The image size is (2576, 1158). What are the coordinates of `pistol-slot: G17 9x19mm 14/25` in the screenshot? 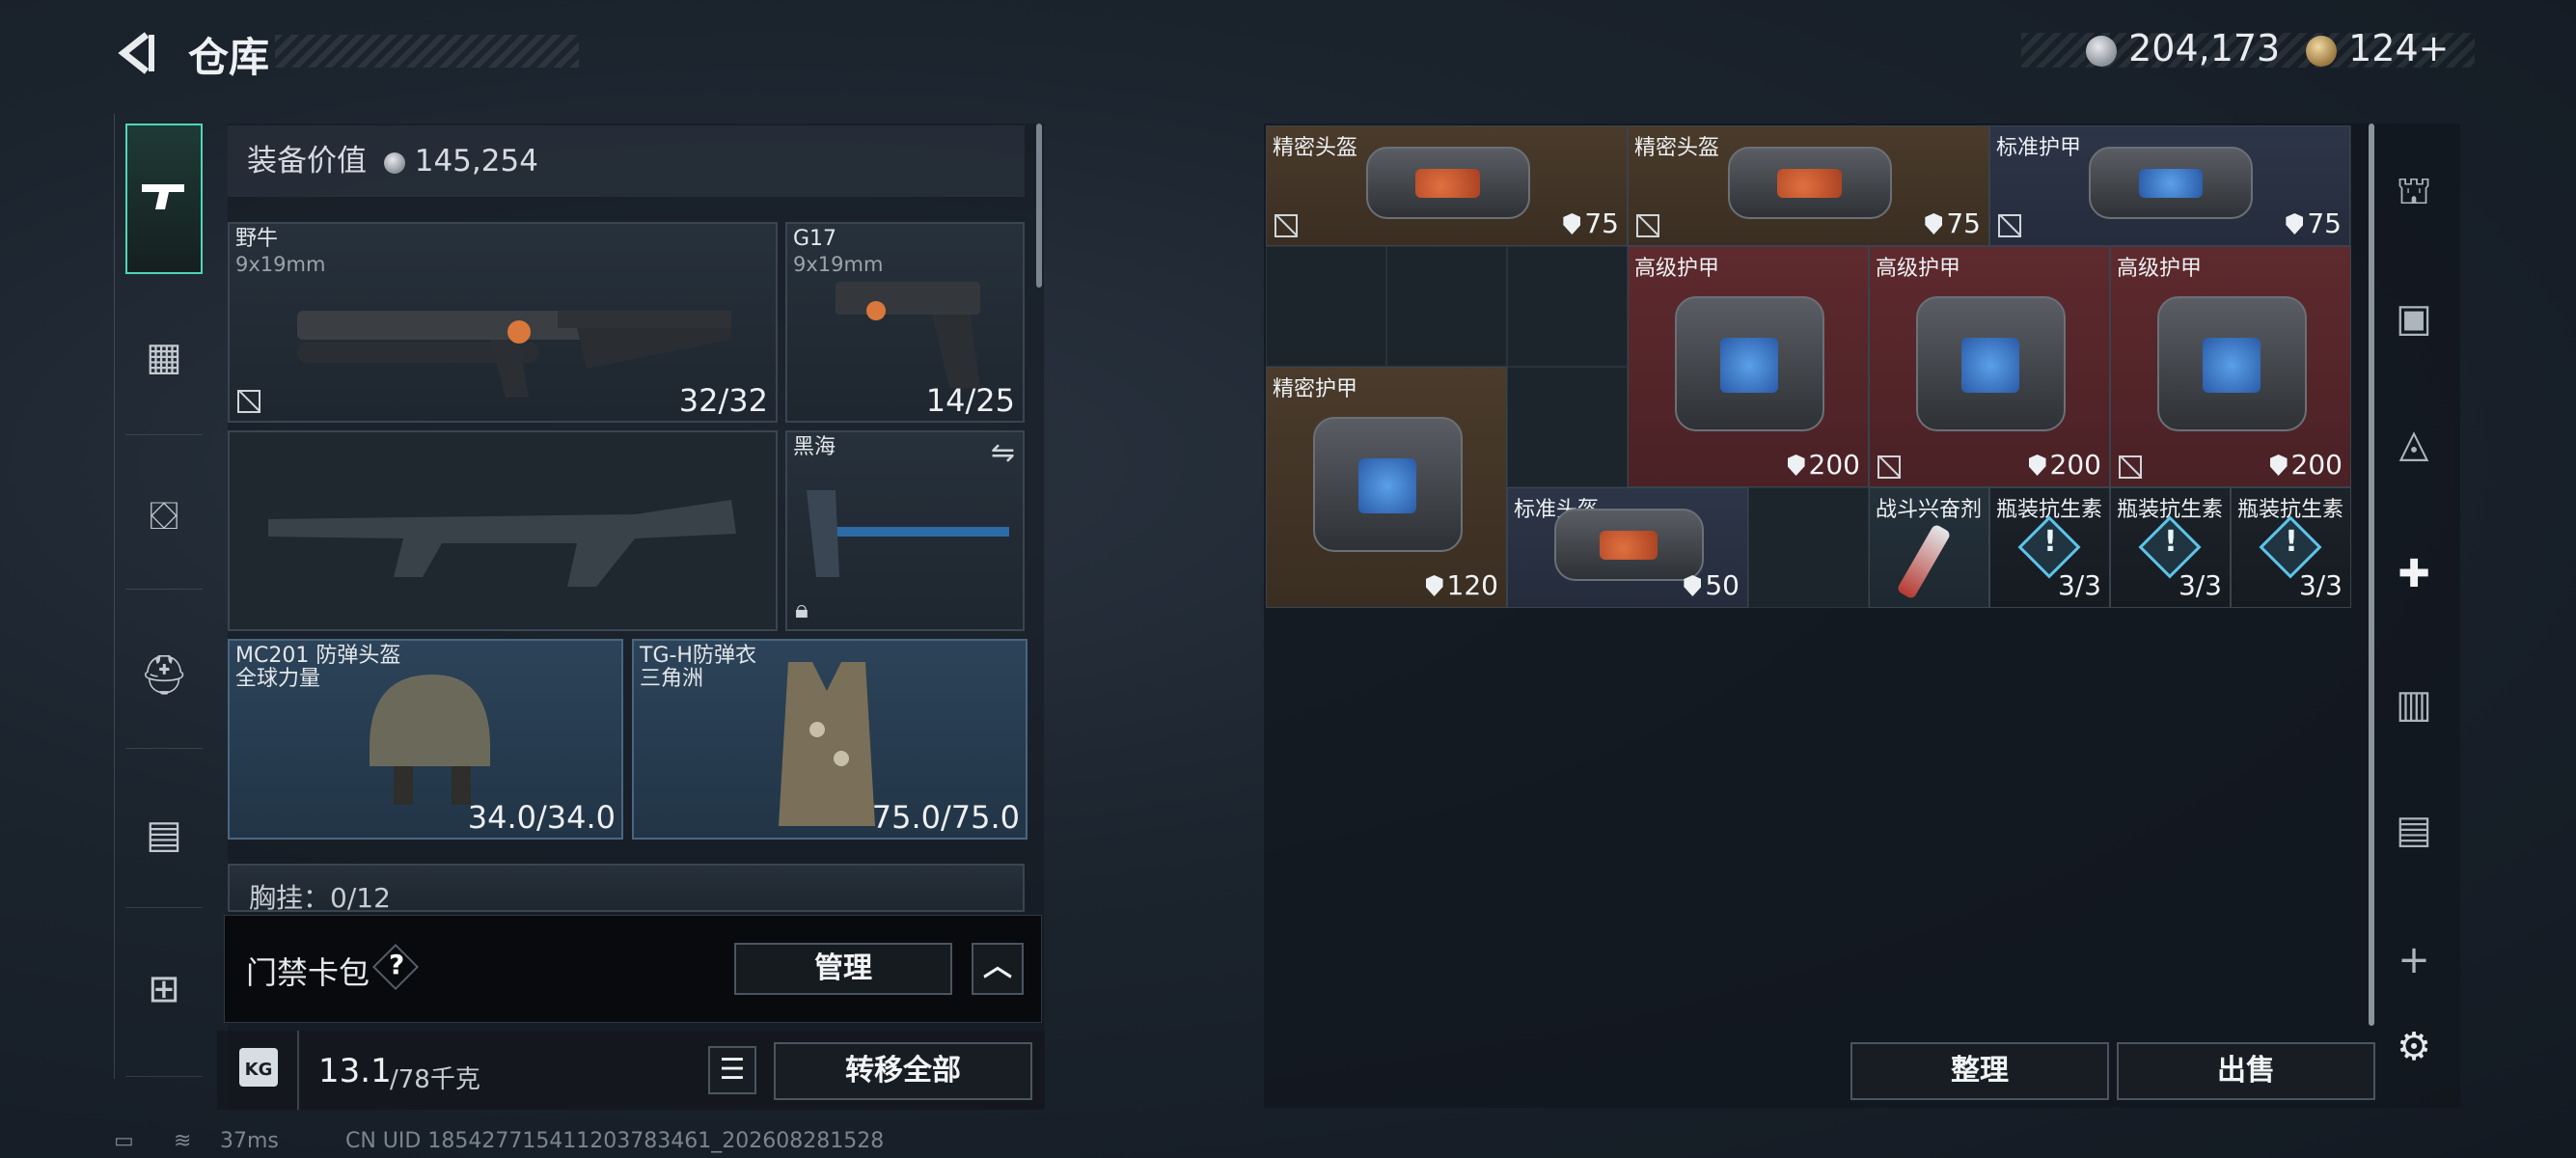 It's located at (905, 322).